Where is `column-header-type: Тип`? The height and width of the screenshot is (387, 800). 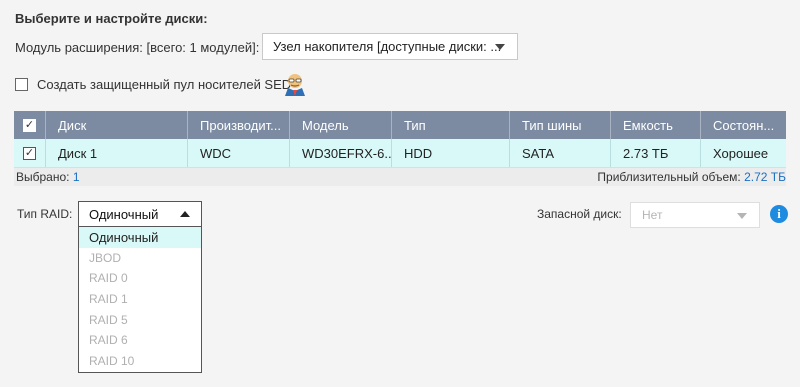
column-header-type: Тип is located at coordinates (451, 125).